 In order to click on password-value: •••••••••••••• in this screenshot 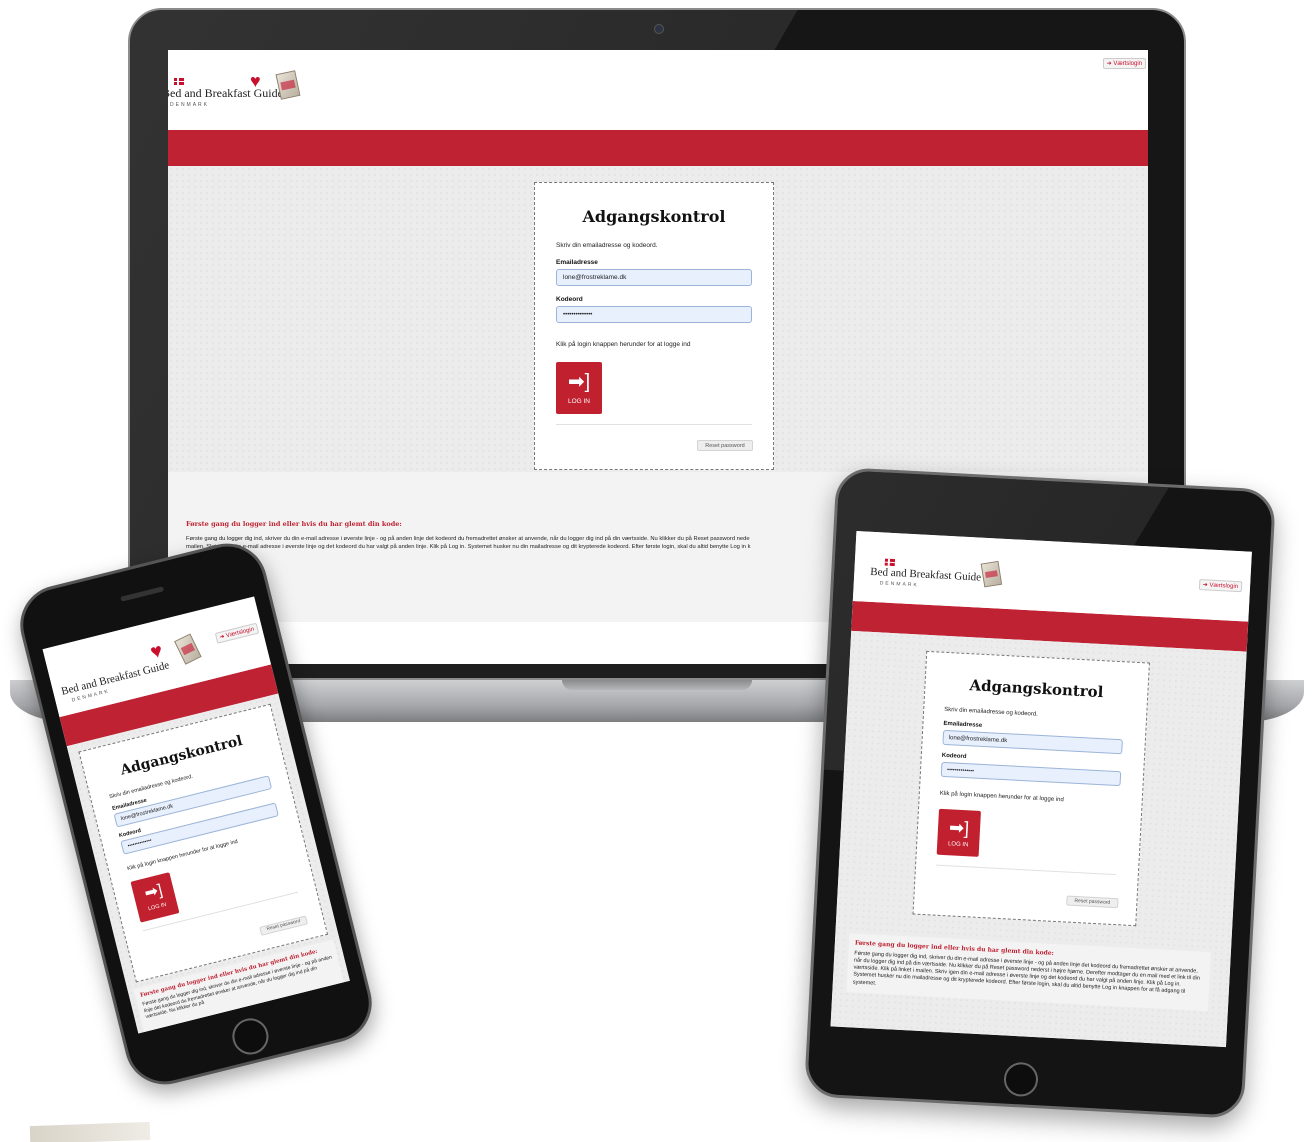, I will do `click(578, 314)`.